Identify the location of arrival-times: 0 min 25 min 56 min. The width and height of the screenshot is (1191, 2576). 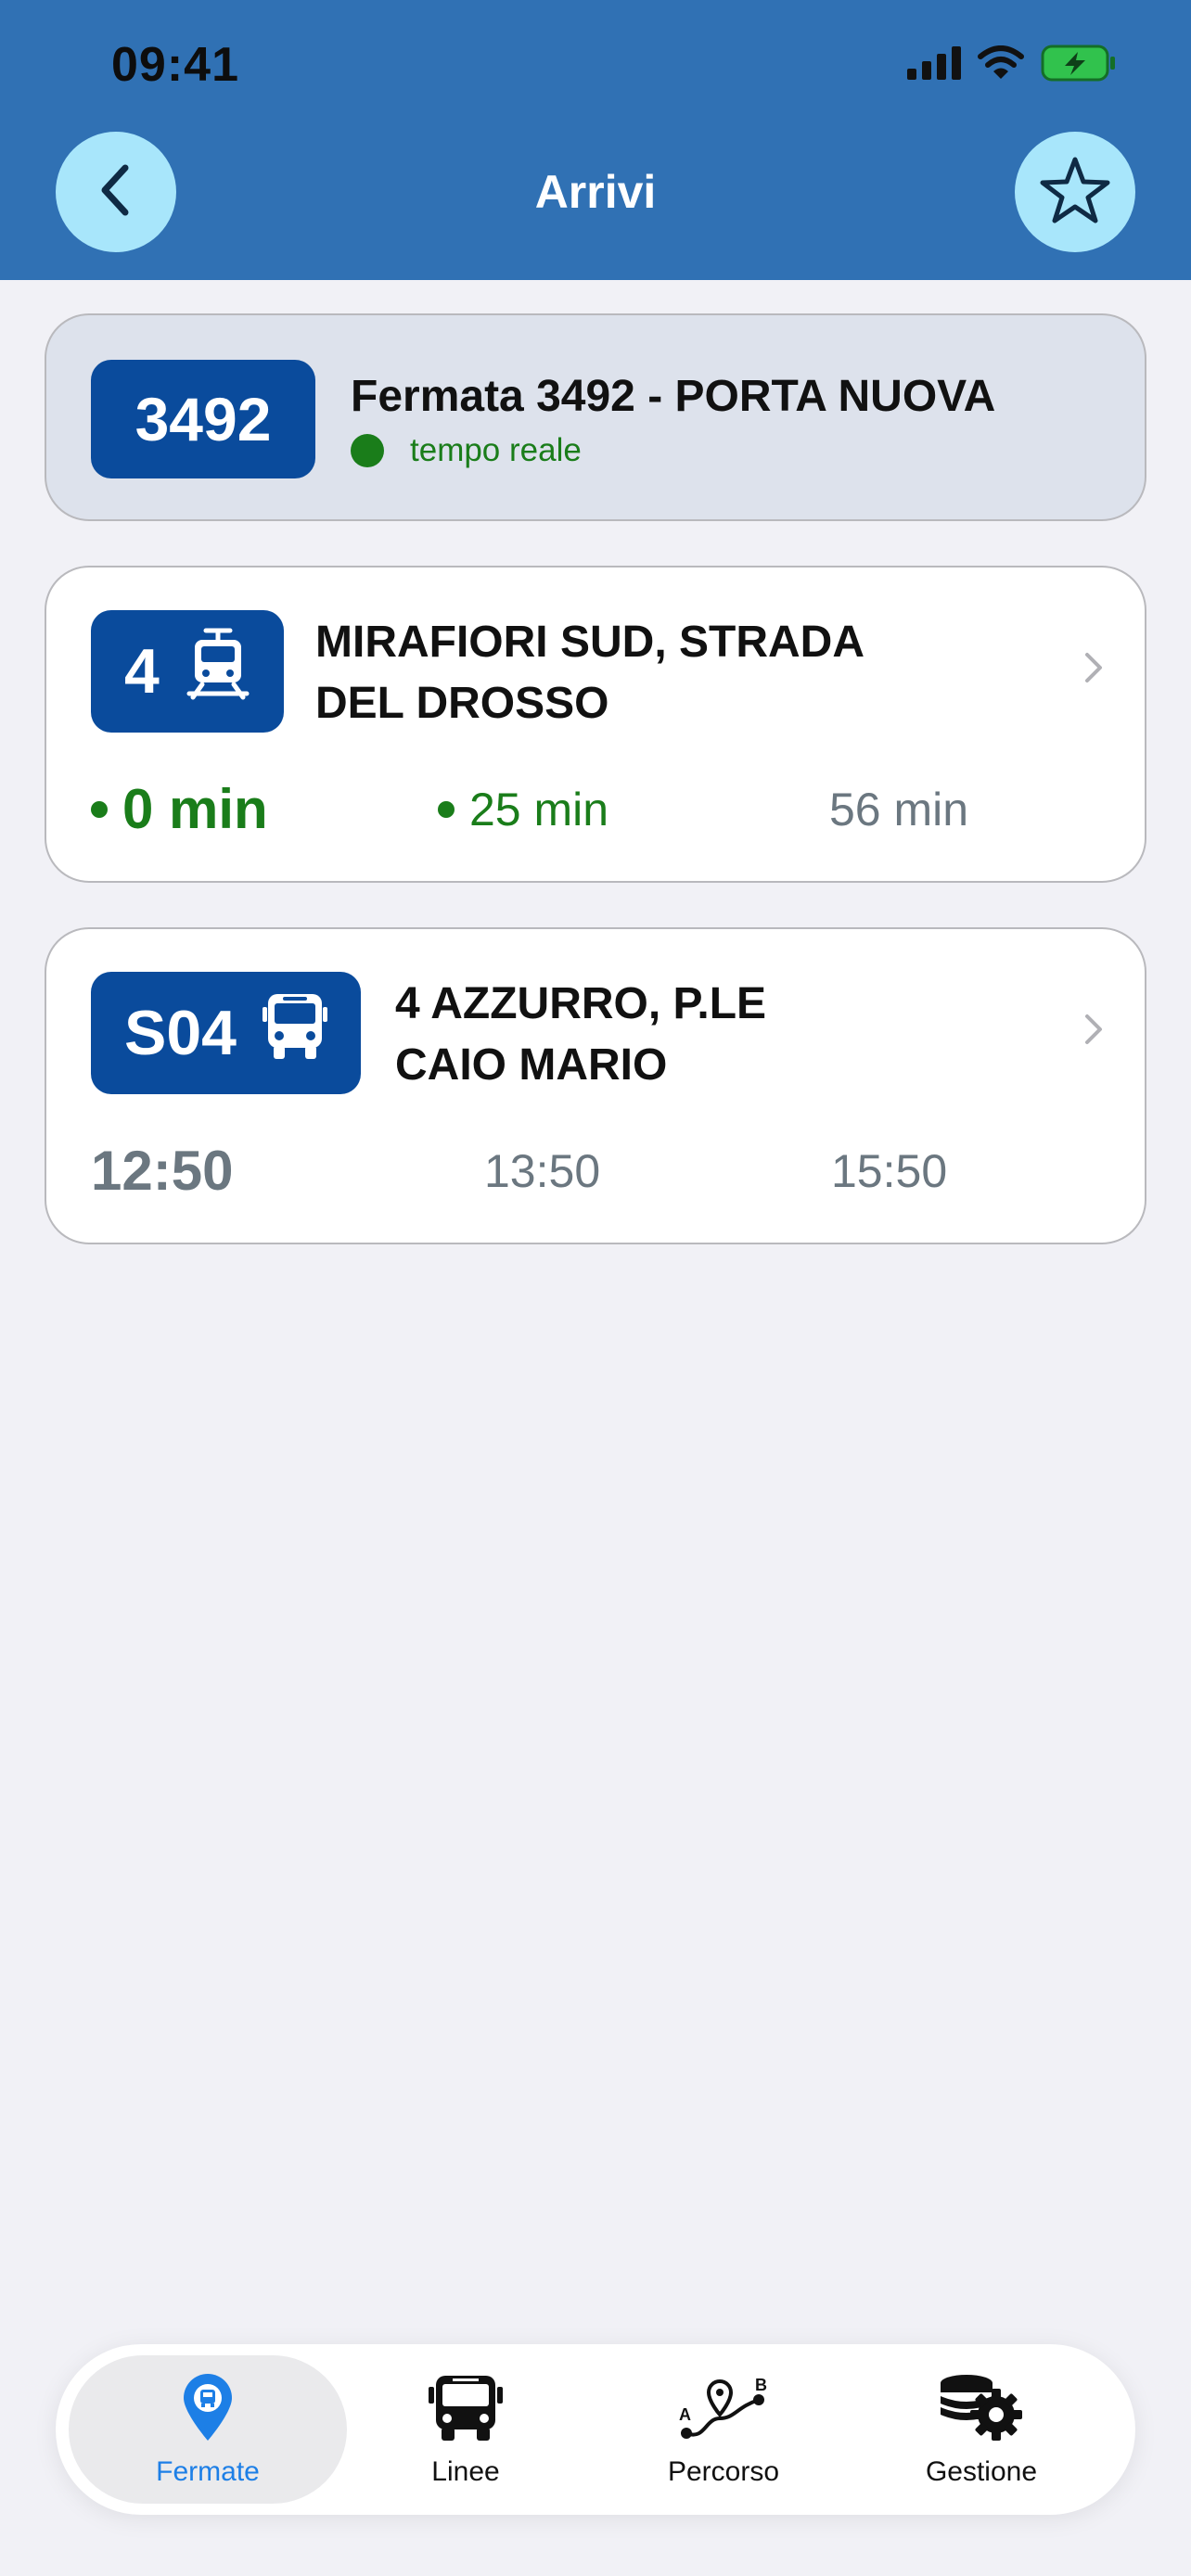
(601, 814).